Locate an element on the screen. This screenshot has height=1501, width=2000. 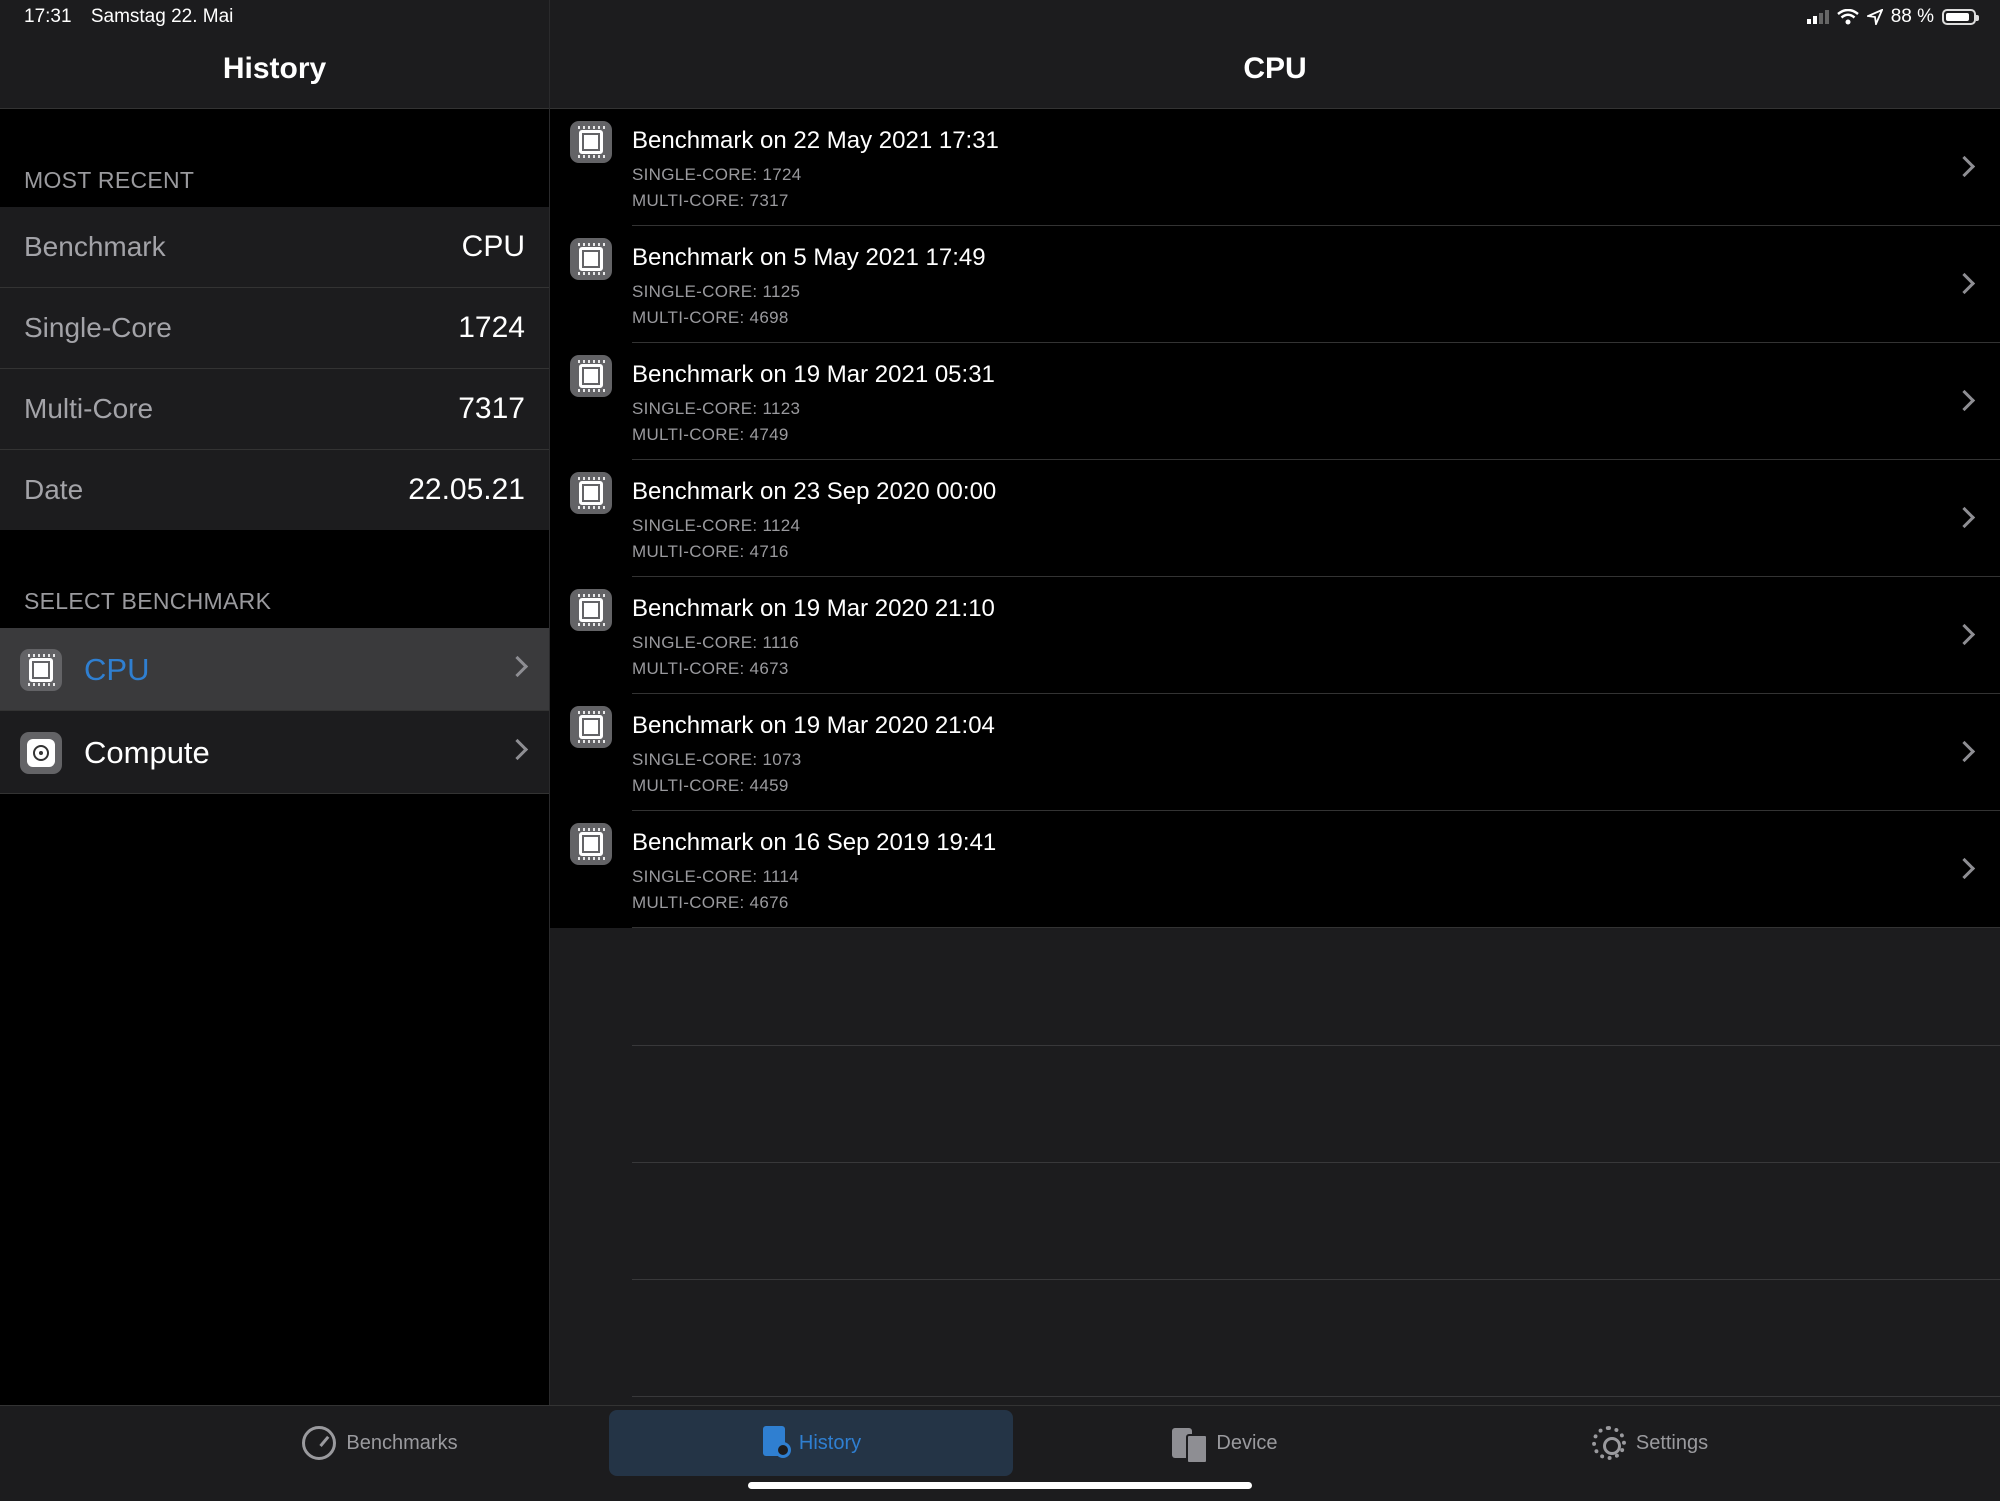
row-value: 7317 is located at coordinates (491, 408).